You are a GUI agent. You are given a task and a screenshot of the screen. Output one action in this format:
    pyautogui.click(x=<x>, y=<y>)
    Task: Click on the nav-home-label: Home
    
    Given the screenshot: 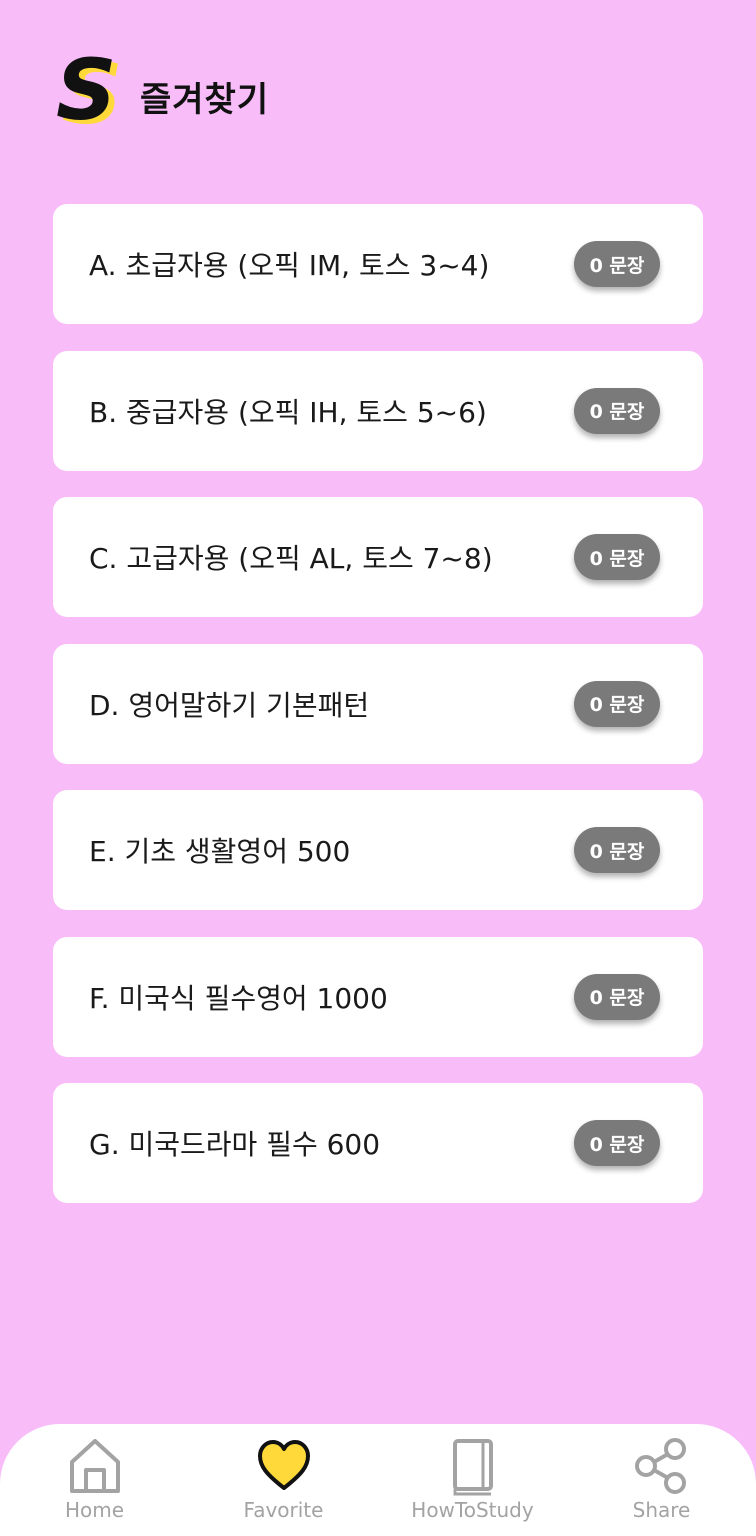 What is the action you would take?
    pyautogui.click(x=94, y=1510)
    